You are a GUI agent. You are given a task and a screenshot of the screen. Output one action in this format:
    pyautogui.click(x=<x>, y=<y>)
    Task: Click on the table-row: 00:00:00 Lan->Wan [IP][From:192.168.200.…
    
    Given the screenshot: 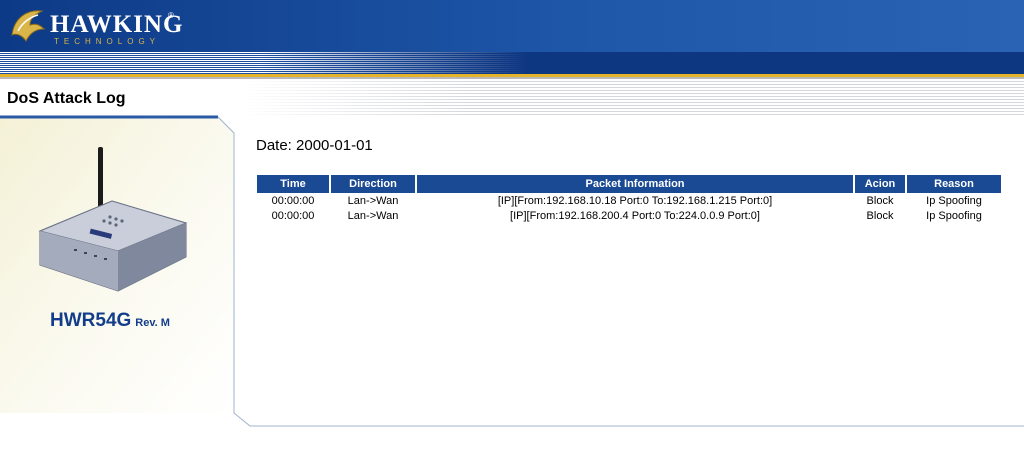 What is the action you would take?
    pyautogui.click(x=629, y=215)
    